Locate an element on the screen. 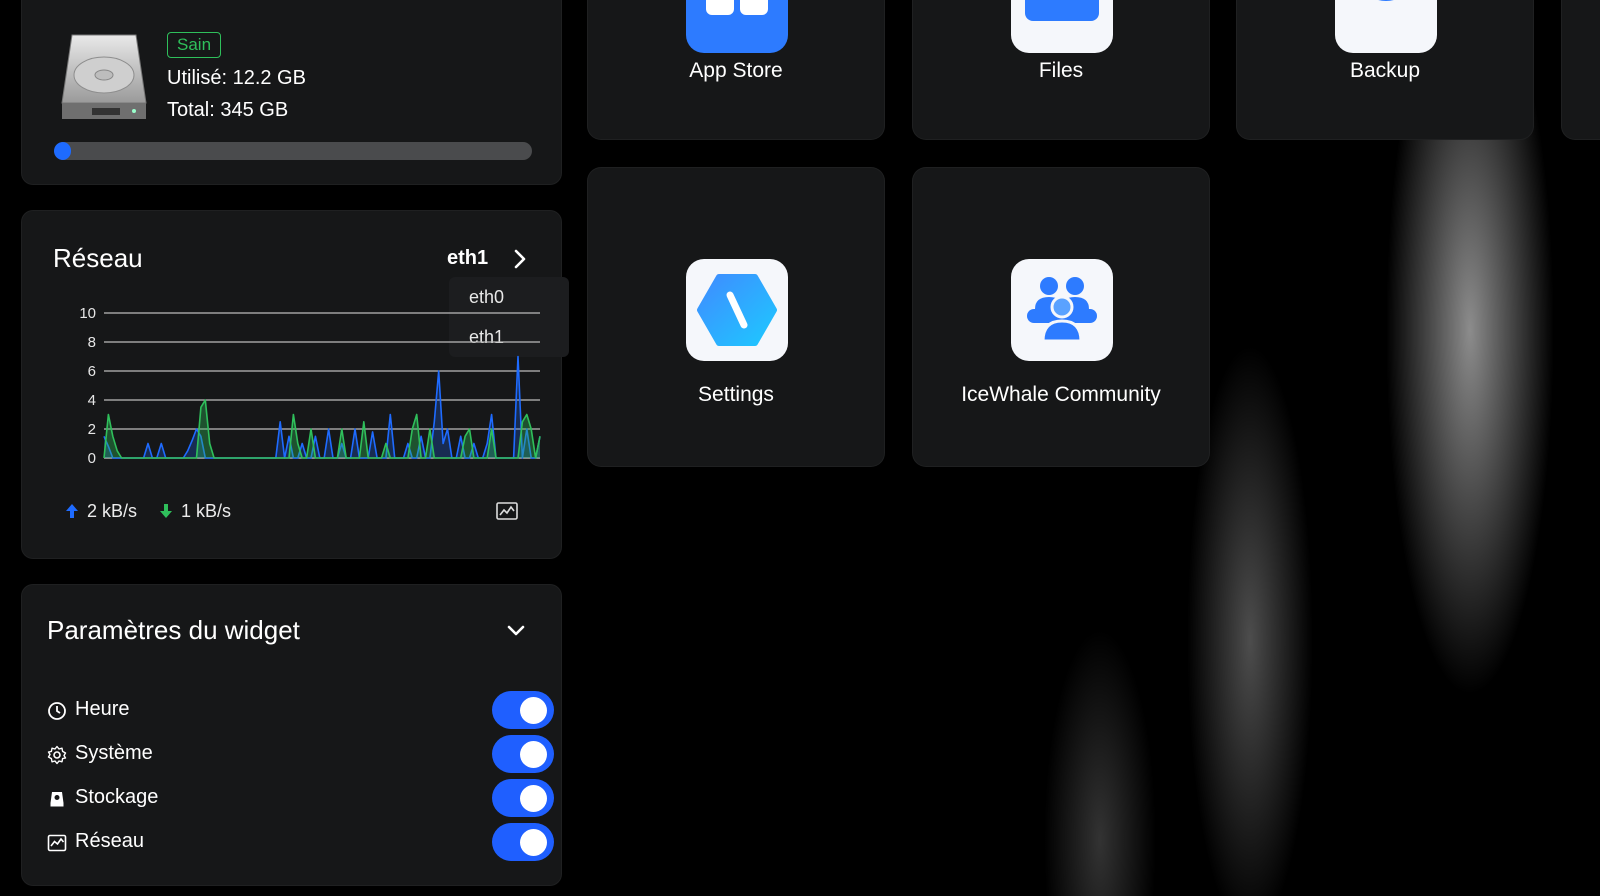 The width and height of the screenshot is (1600, 896). download-speed: 1 kB/s is located at coordinates (195, 511).